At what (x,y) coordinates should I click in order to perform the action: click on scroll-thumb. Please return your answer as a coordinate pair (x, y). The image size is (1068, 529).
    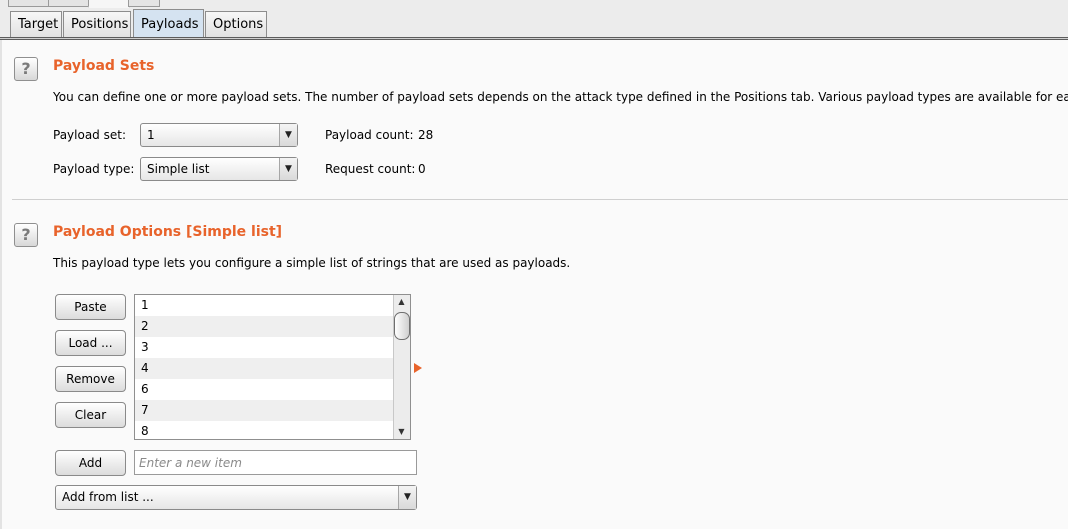
    Looking at the image, I should click on (402, 326).